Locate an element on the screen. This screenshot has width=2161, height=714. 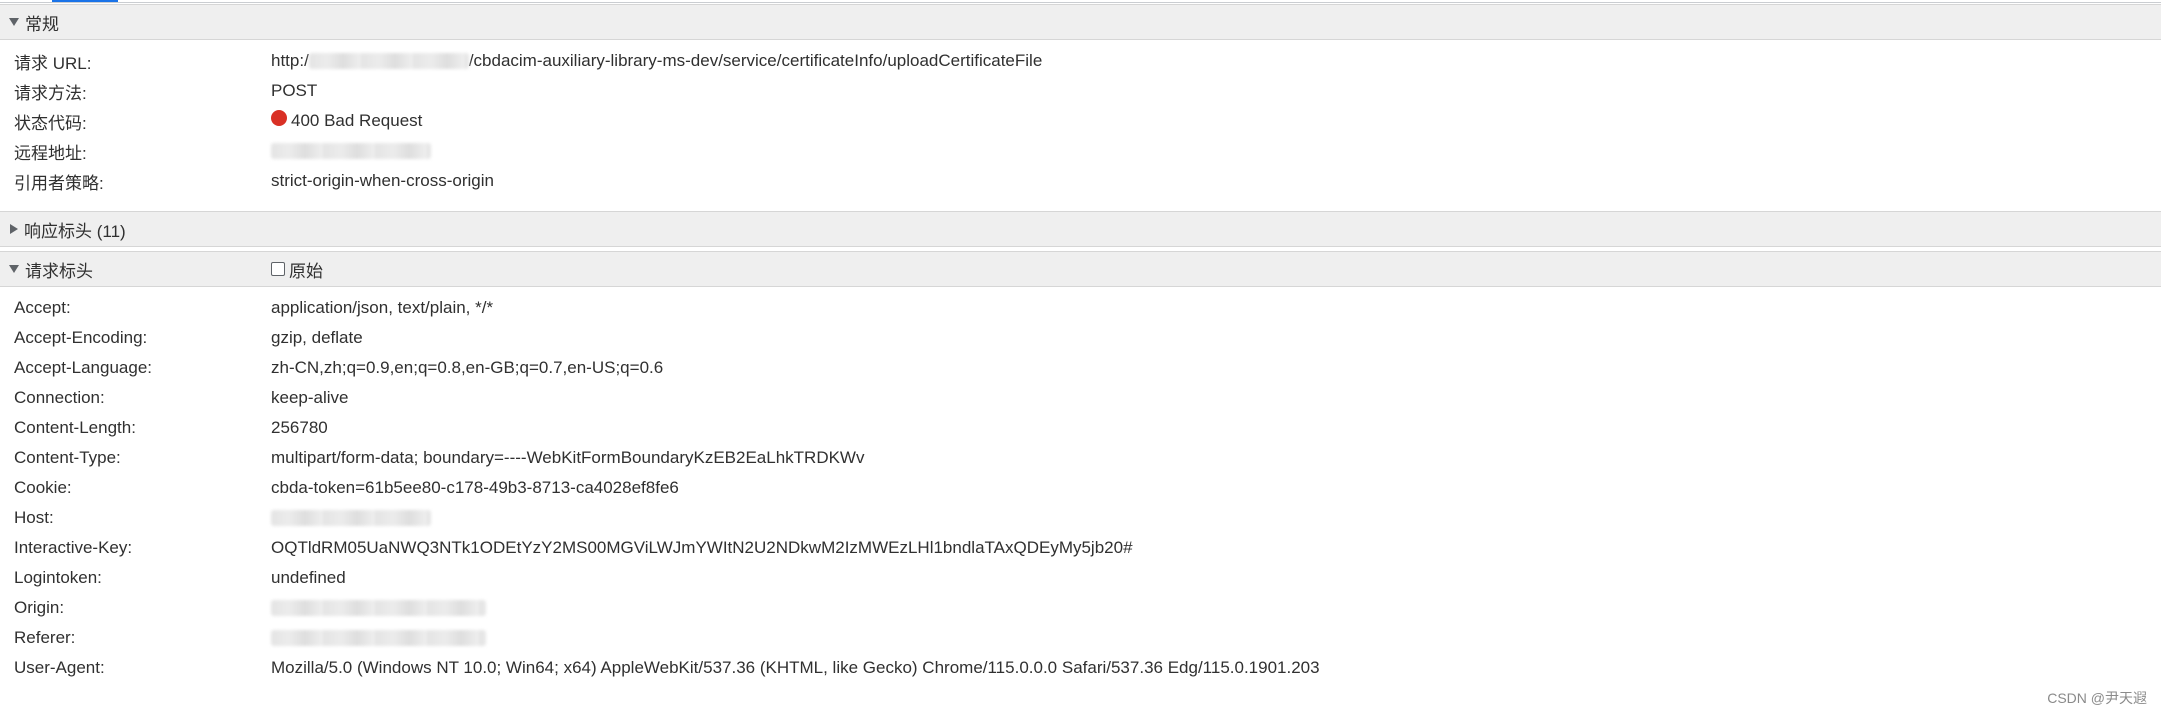
row-key: Connection: is located at coordinates (59, 397).